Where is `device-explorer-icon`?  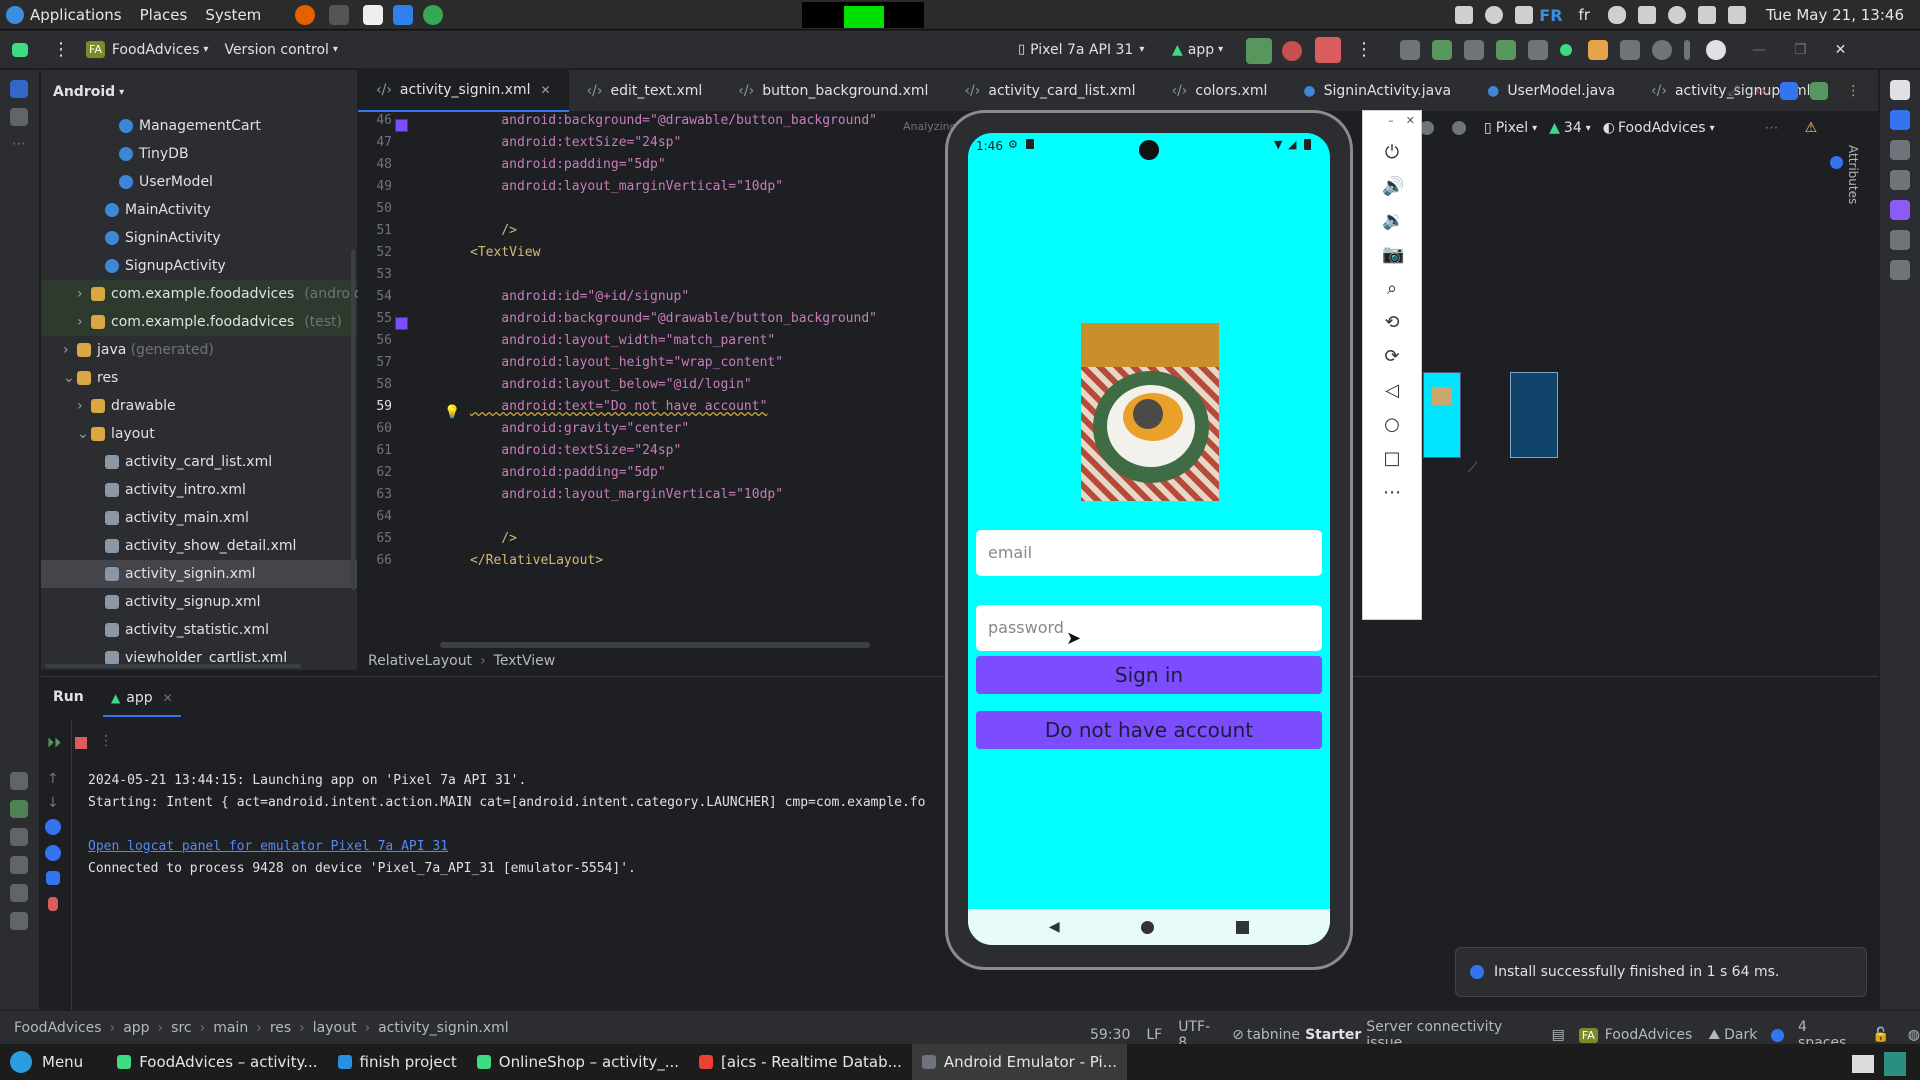
device-explorer-icon is located at coordinates (1900, 180).